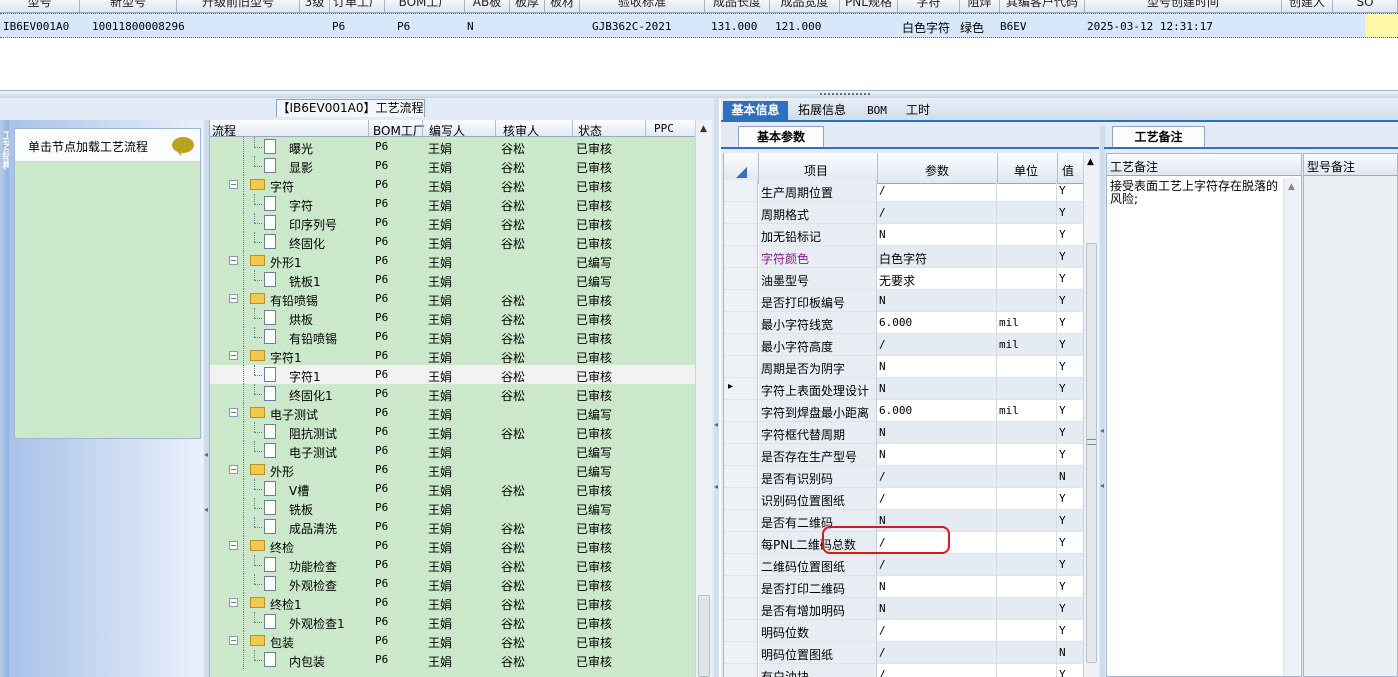 The width and height of the screenshot is (1398, 677). What do you see at coordinates (452, 355) in the screenshot?
I see `tree-row: − 字符1 P6 王娟 谷松 已审核` at bounding box center [452, 355].